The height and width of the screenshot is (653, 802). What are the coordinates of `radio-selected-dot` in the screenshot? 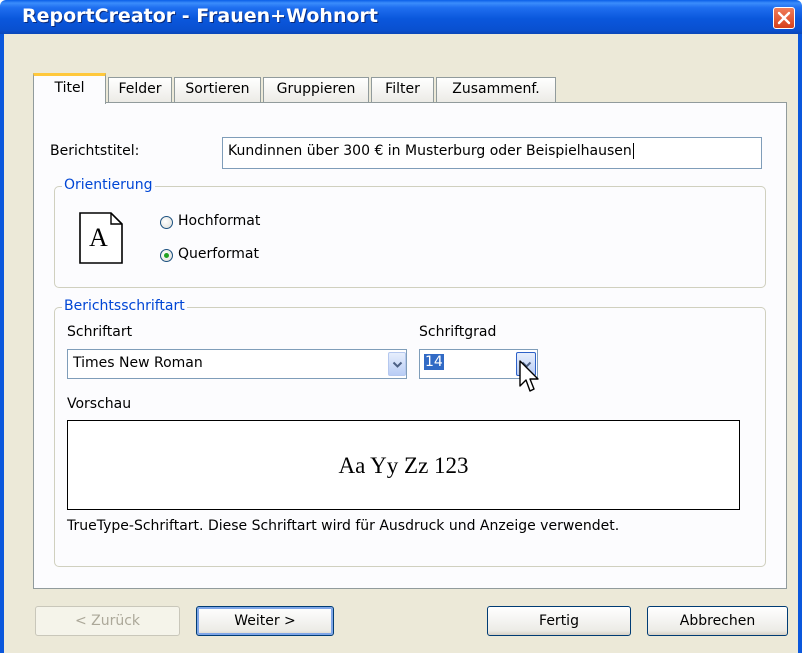 It's located at (166, 255).